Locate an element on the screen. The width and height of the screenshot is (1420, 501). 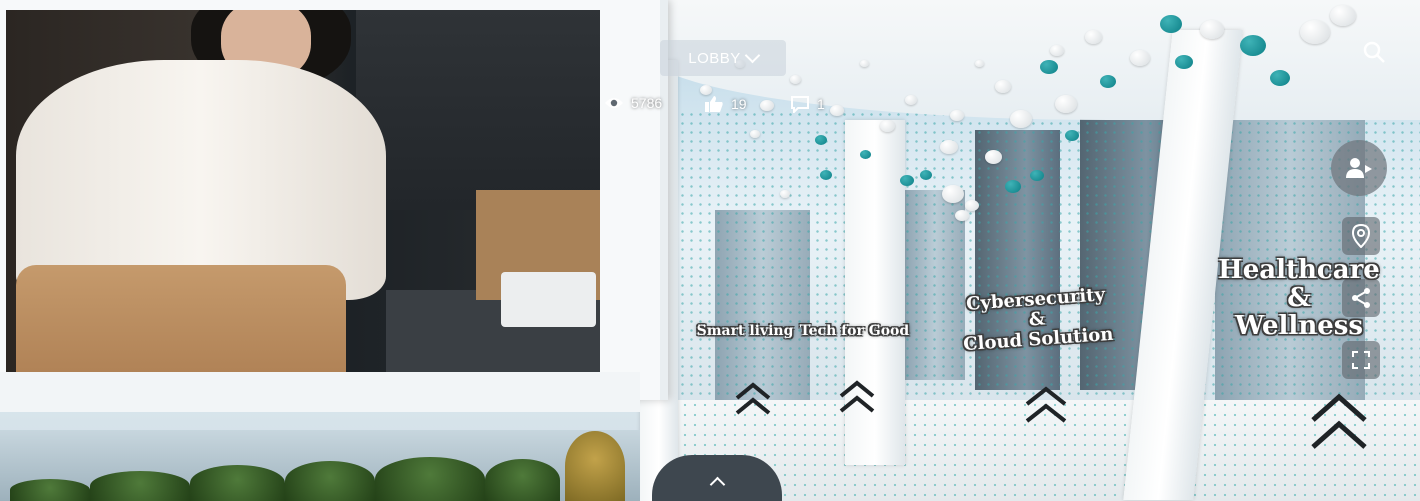
shrub-row is located at coordinates (320, 465).